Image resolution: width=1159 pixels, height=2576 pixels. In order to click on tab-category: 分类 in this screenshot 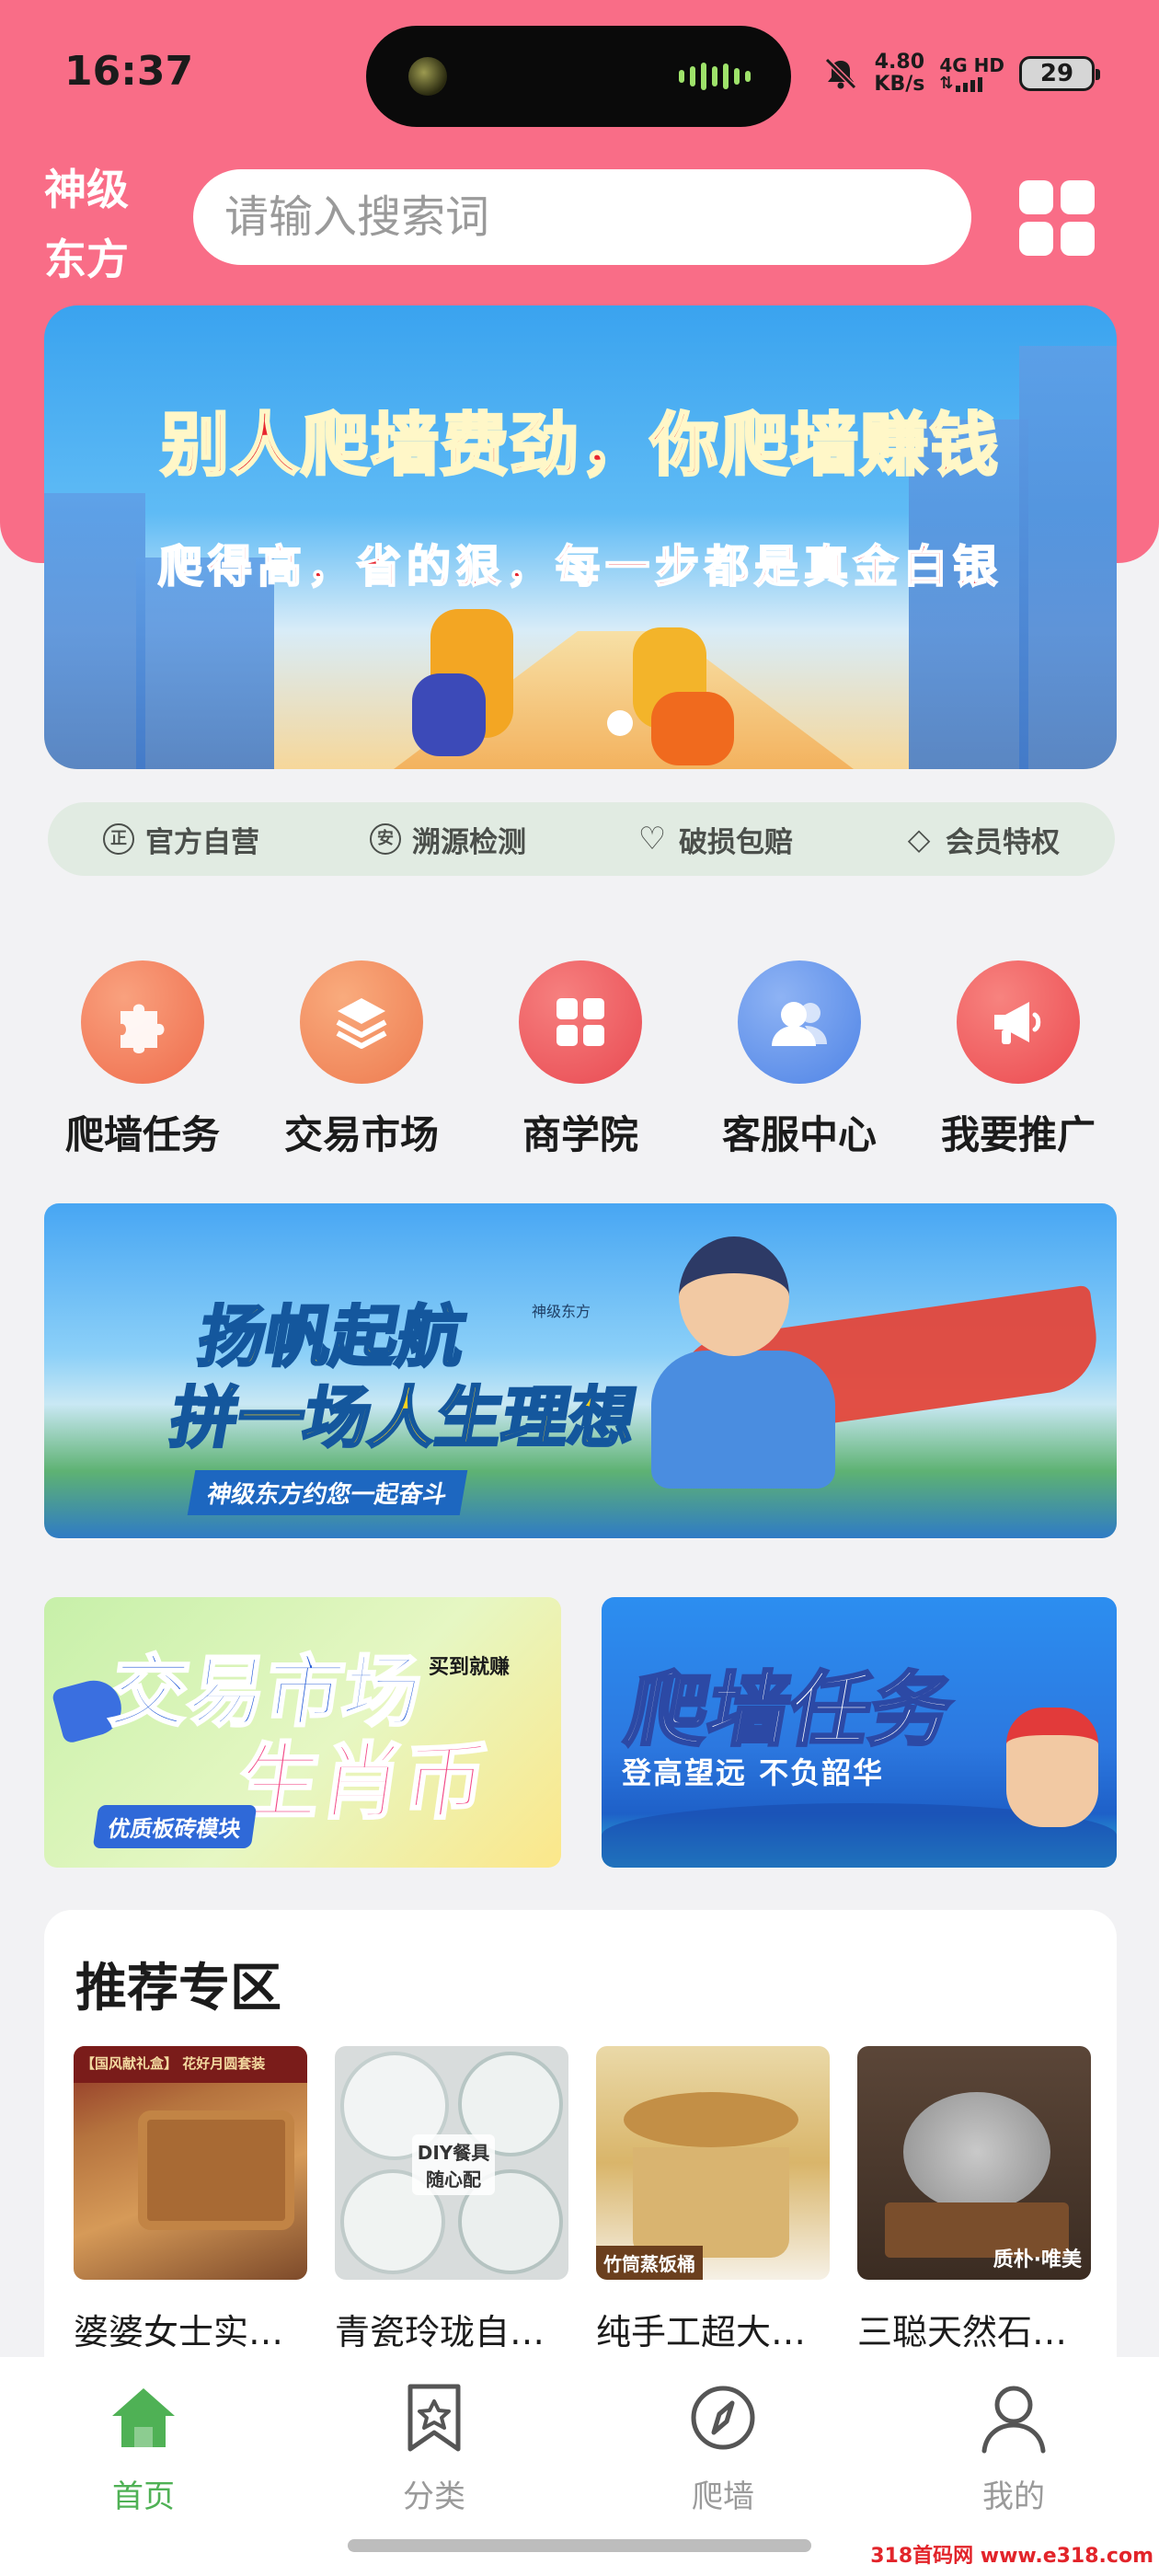, I will do `click(434, 2448)`.